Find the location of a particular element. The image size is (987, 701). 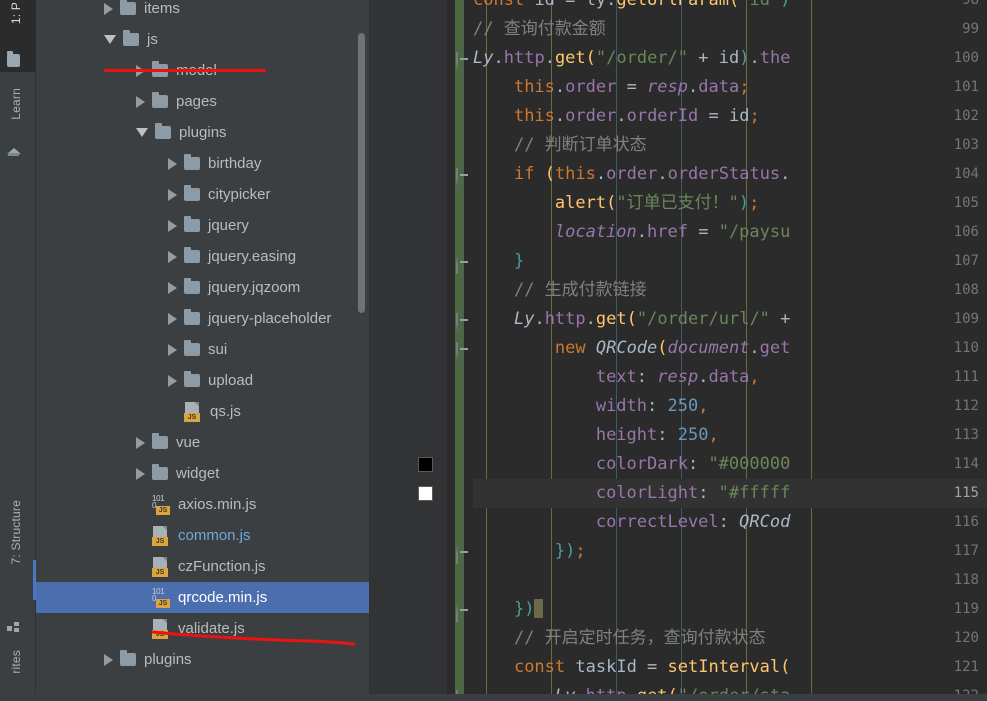

code-line: text: resp.data, is located at coordinates (730, 377).